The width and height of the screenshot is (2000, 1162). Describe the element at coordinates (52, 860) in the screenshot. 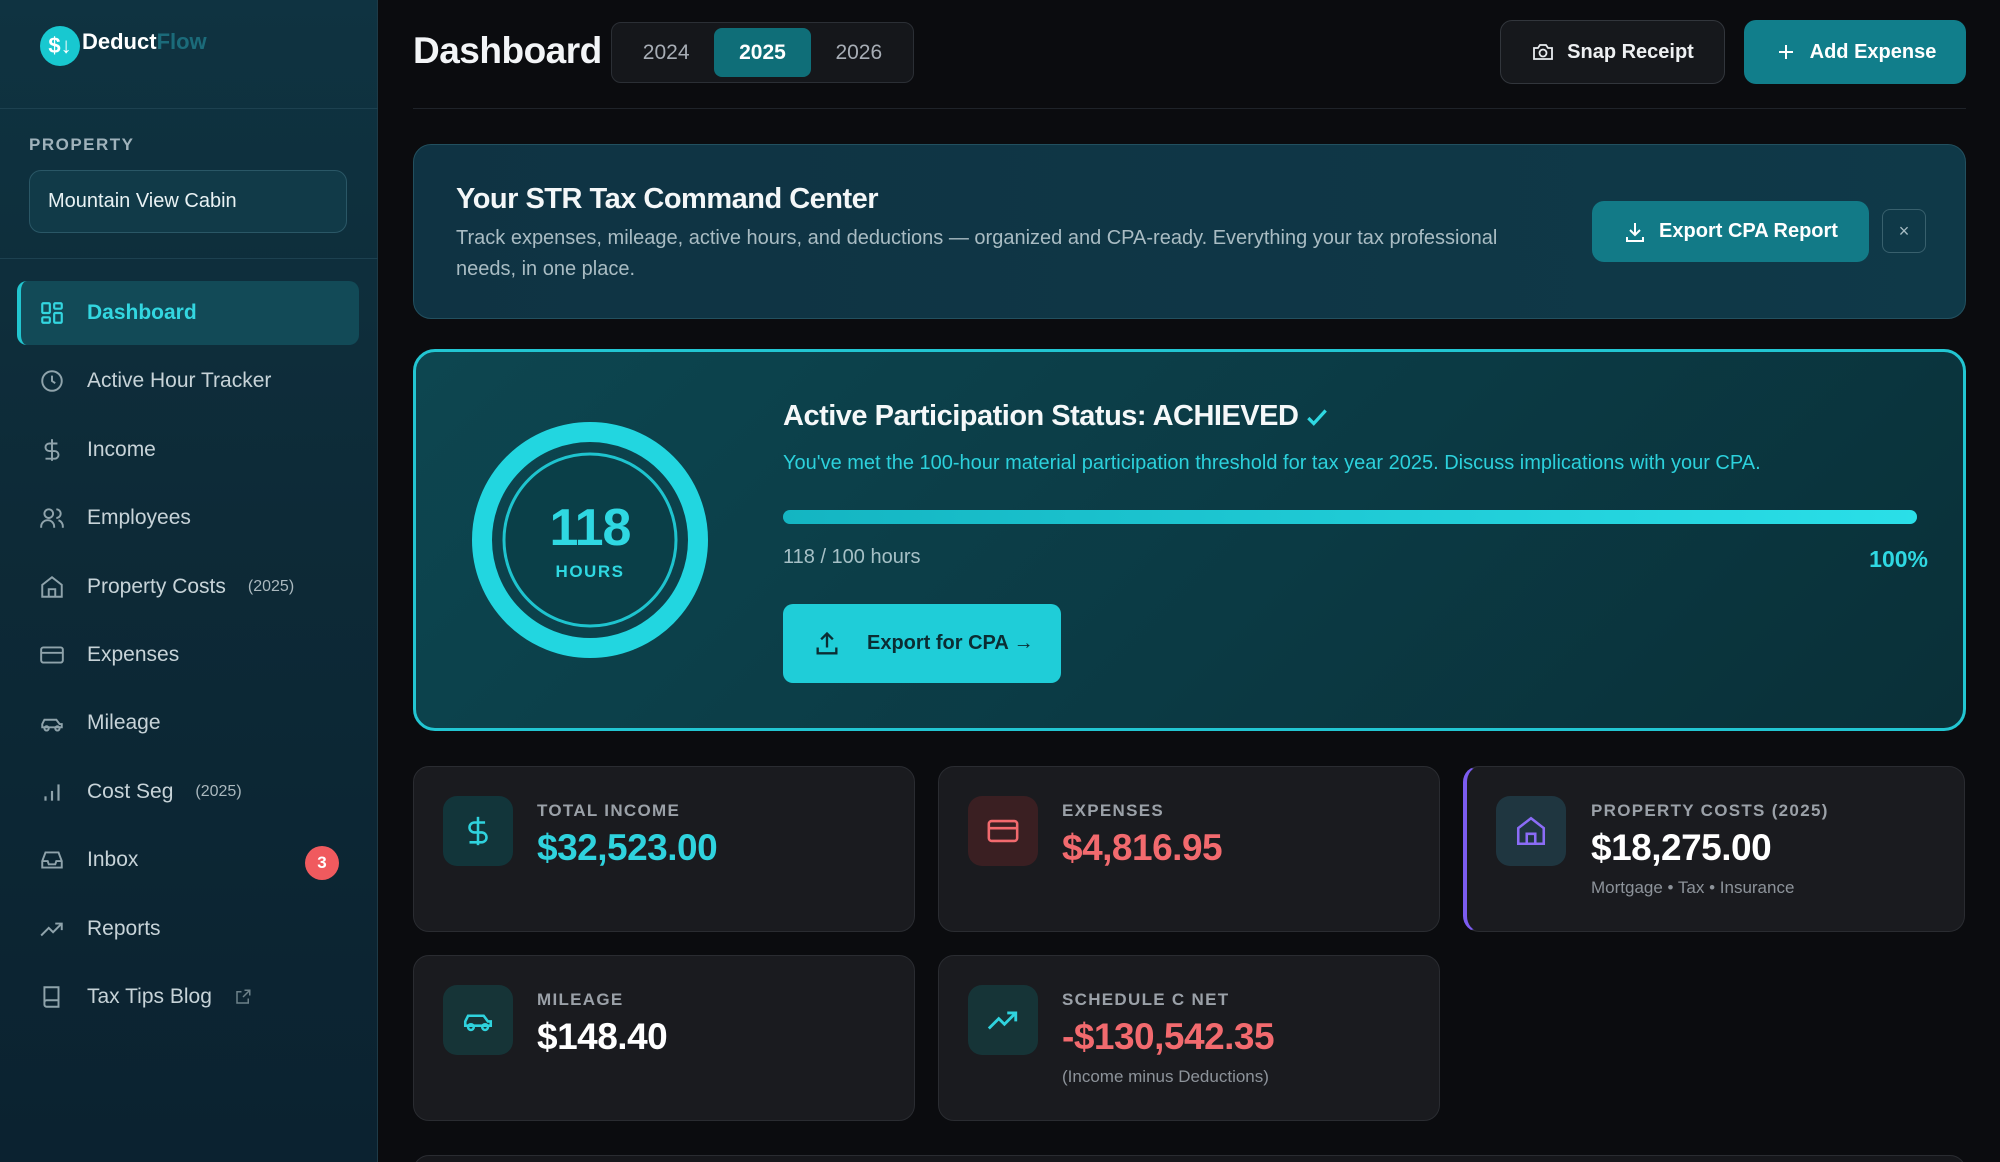

I see `inbox-icon` at that location.